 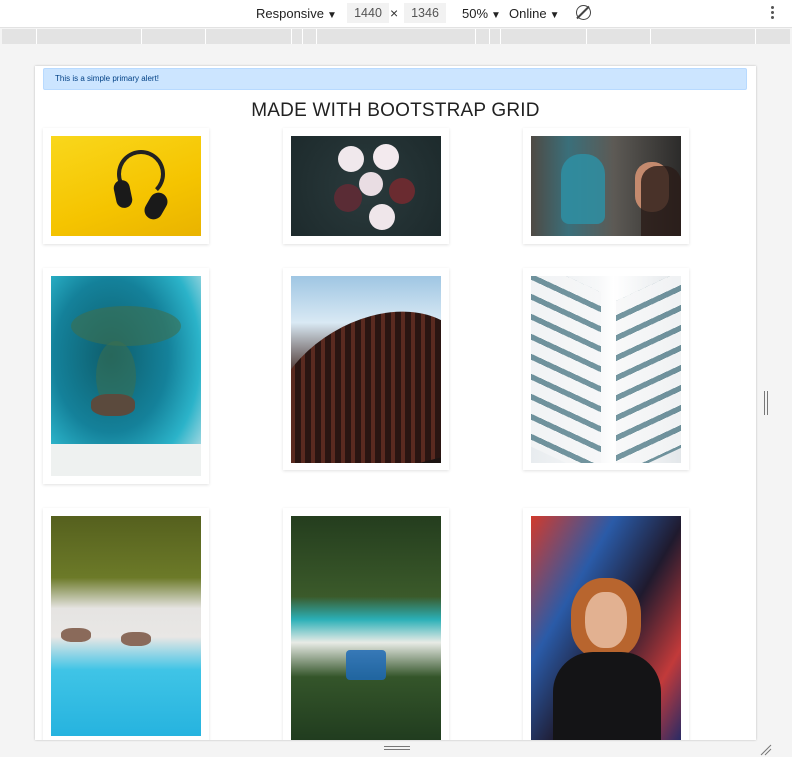 I want to click on media-query-bar, so click(x=396, y=36).